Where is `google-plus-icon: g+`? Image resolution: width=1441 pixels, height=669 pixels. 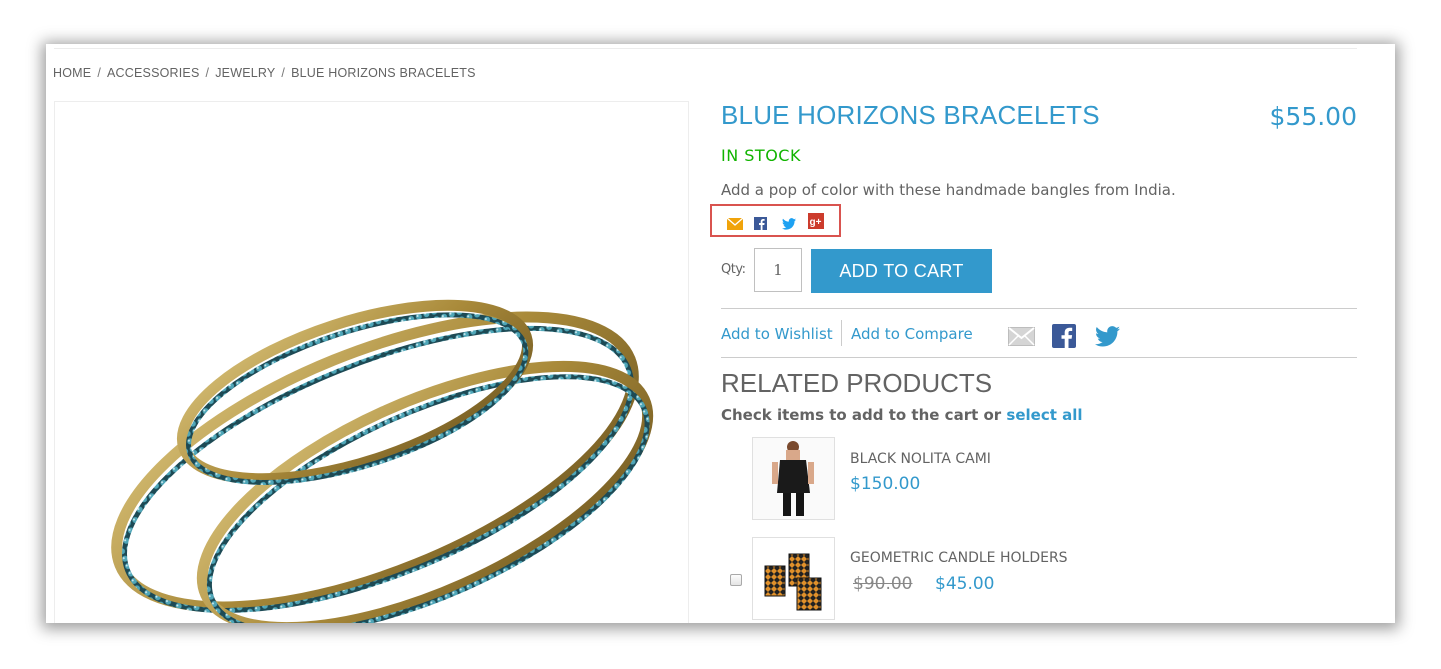 google-plus-icon: g+ is located at coordinates (816, 223).